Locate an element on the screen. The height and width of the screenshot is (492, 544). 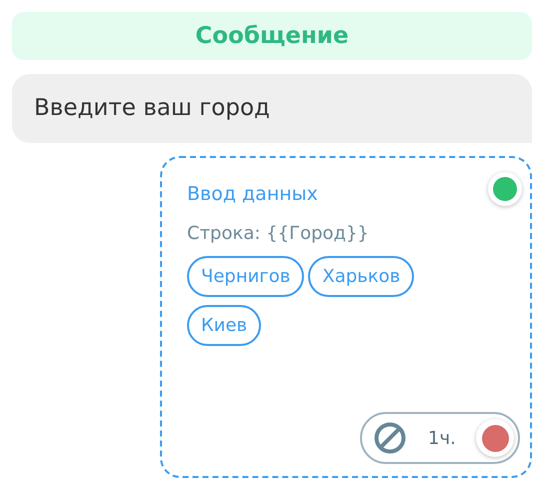
timeout-pill: 1ч. is located at coordinates (440, 438).